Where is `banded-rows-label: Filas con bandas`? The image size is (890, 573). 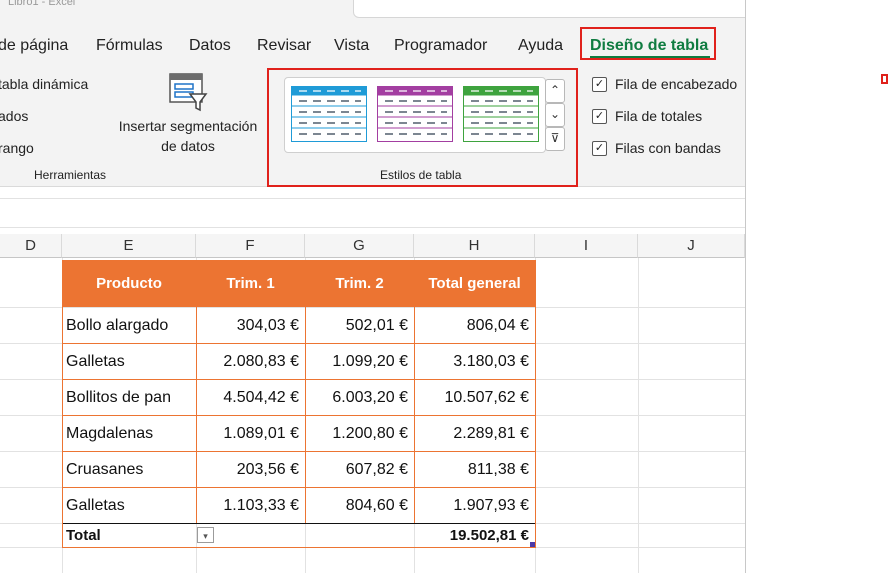 banded-rows-label: Filas con bandas is located at coordinates (668, 148).